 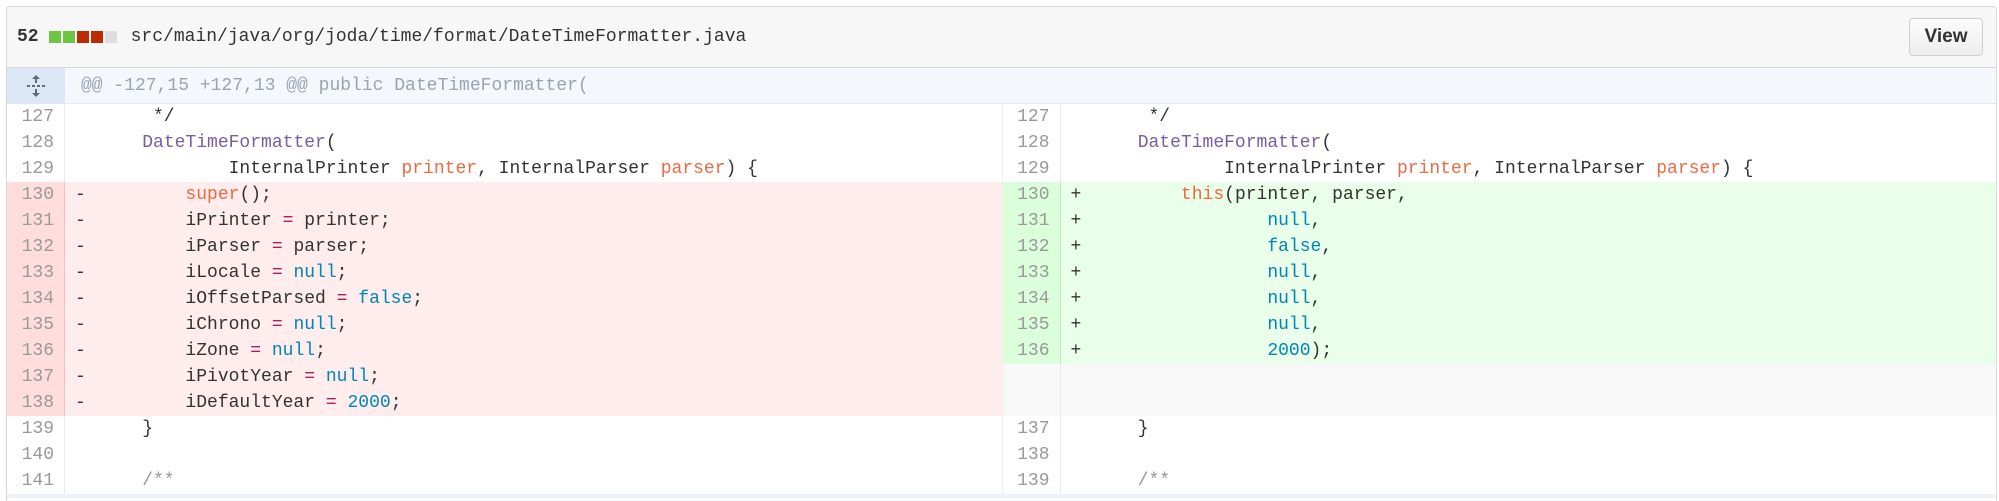 What do you see at coordinates (119, 429) in the screenshot?
I see `code-content: }` at bounding box center [119, 429].